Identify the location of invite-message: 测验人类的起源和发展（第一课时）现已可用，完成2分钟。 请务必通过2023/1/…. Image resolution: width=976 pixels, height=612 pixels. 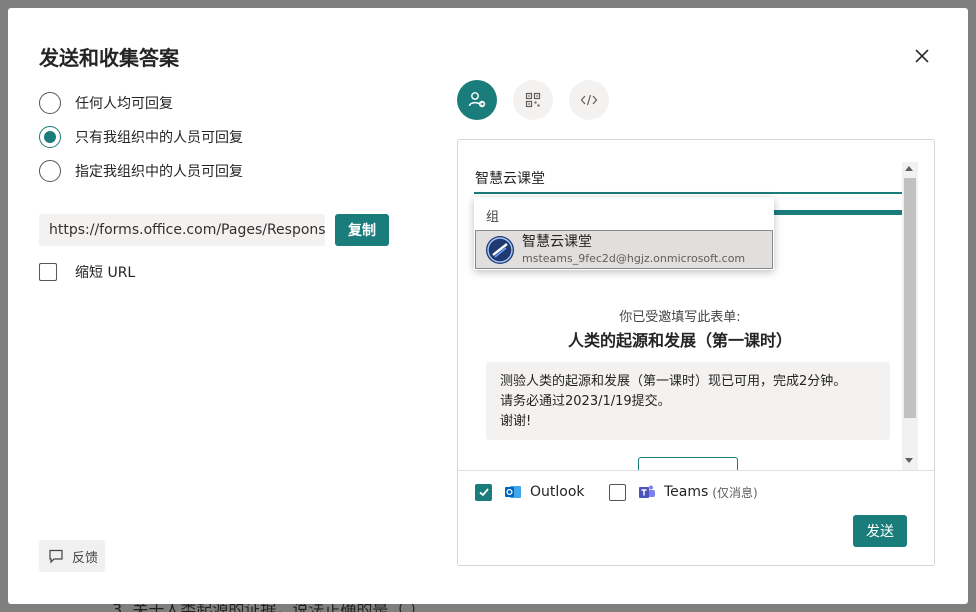
(688, 401).